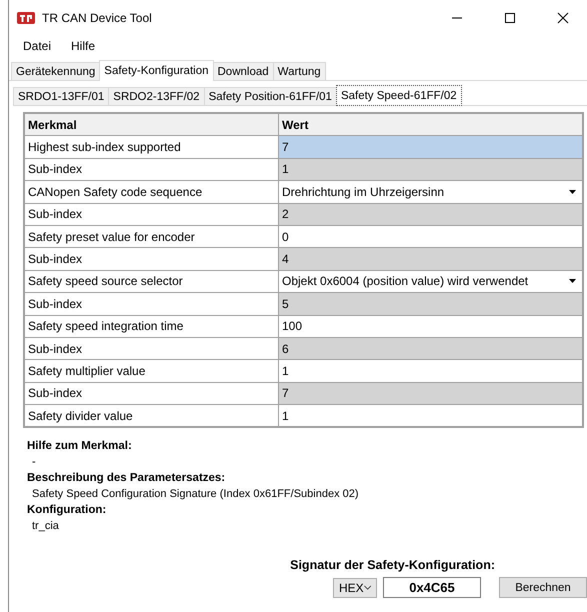  What do you see at coordinates (430, 214) in the screenshot?
I see `table-cell: 2` at bounding box center [430, 214].